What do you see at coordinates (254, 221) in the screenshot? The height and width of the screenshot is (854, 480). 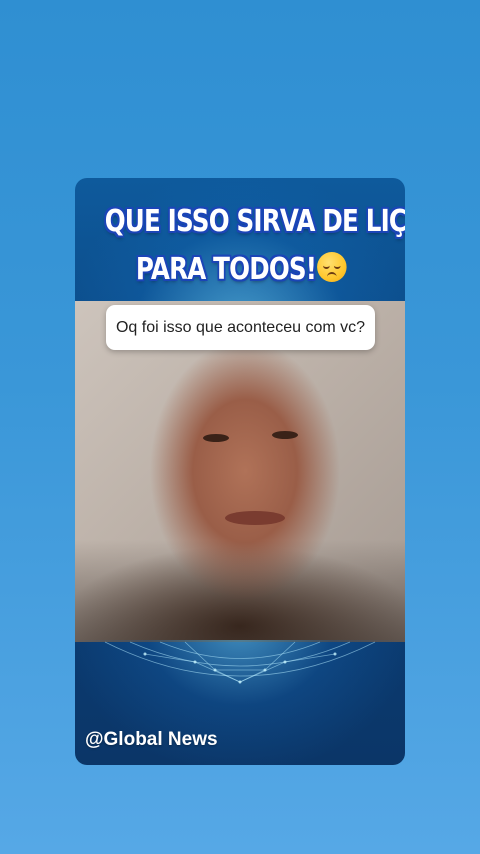 I see `headline-line-1: QUE ISSO SIRVA DE LIÇÃO` at bounding box center [254, 221].